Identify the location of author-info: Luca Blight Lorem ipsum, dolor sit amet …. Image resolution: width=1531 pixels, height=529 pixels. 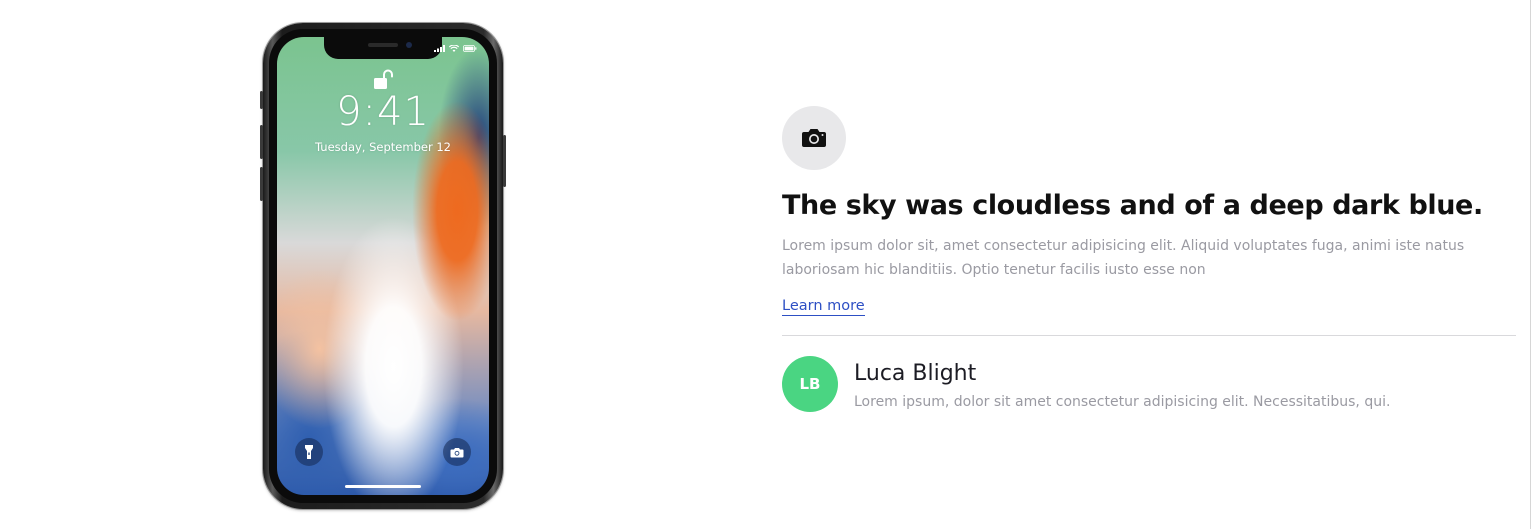
(1122, 384).